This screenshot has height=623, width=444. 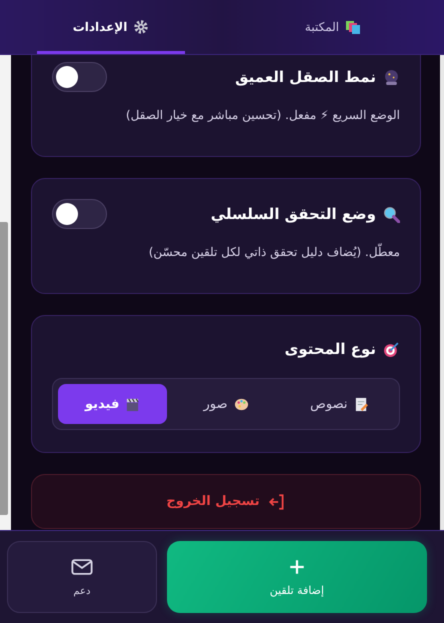 What do you see at coordinates (262, 115) in the screenshot?
I see `setting-description: الوضع السريع ⚡ مفعل. (تحسين مباشر مع خيار الصقل)` at bounding box center [262, 115].